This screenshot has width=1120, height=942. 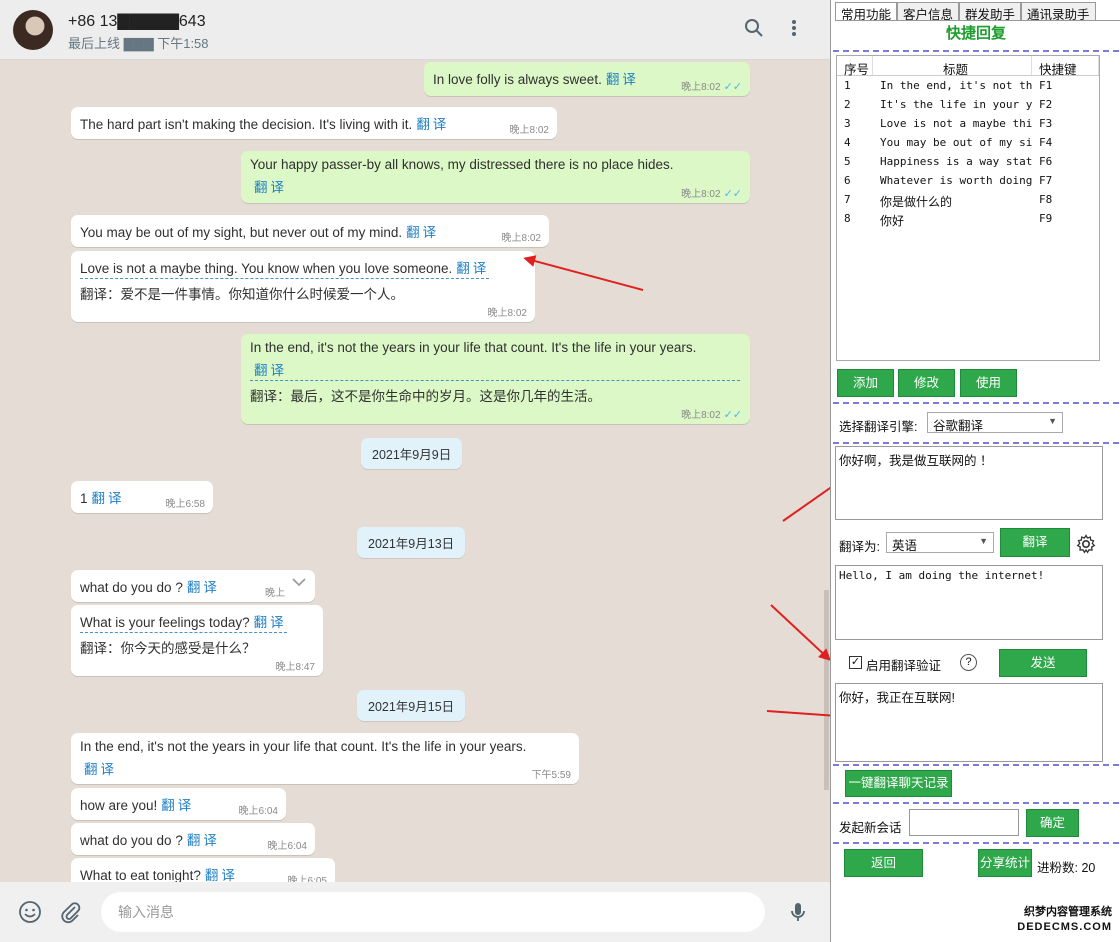 I want to click on message-bubble: 1 翻译 晚上6:58, so click(x=142, y=497).